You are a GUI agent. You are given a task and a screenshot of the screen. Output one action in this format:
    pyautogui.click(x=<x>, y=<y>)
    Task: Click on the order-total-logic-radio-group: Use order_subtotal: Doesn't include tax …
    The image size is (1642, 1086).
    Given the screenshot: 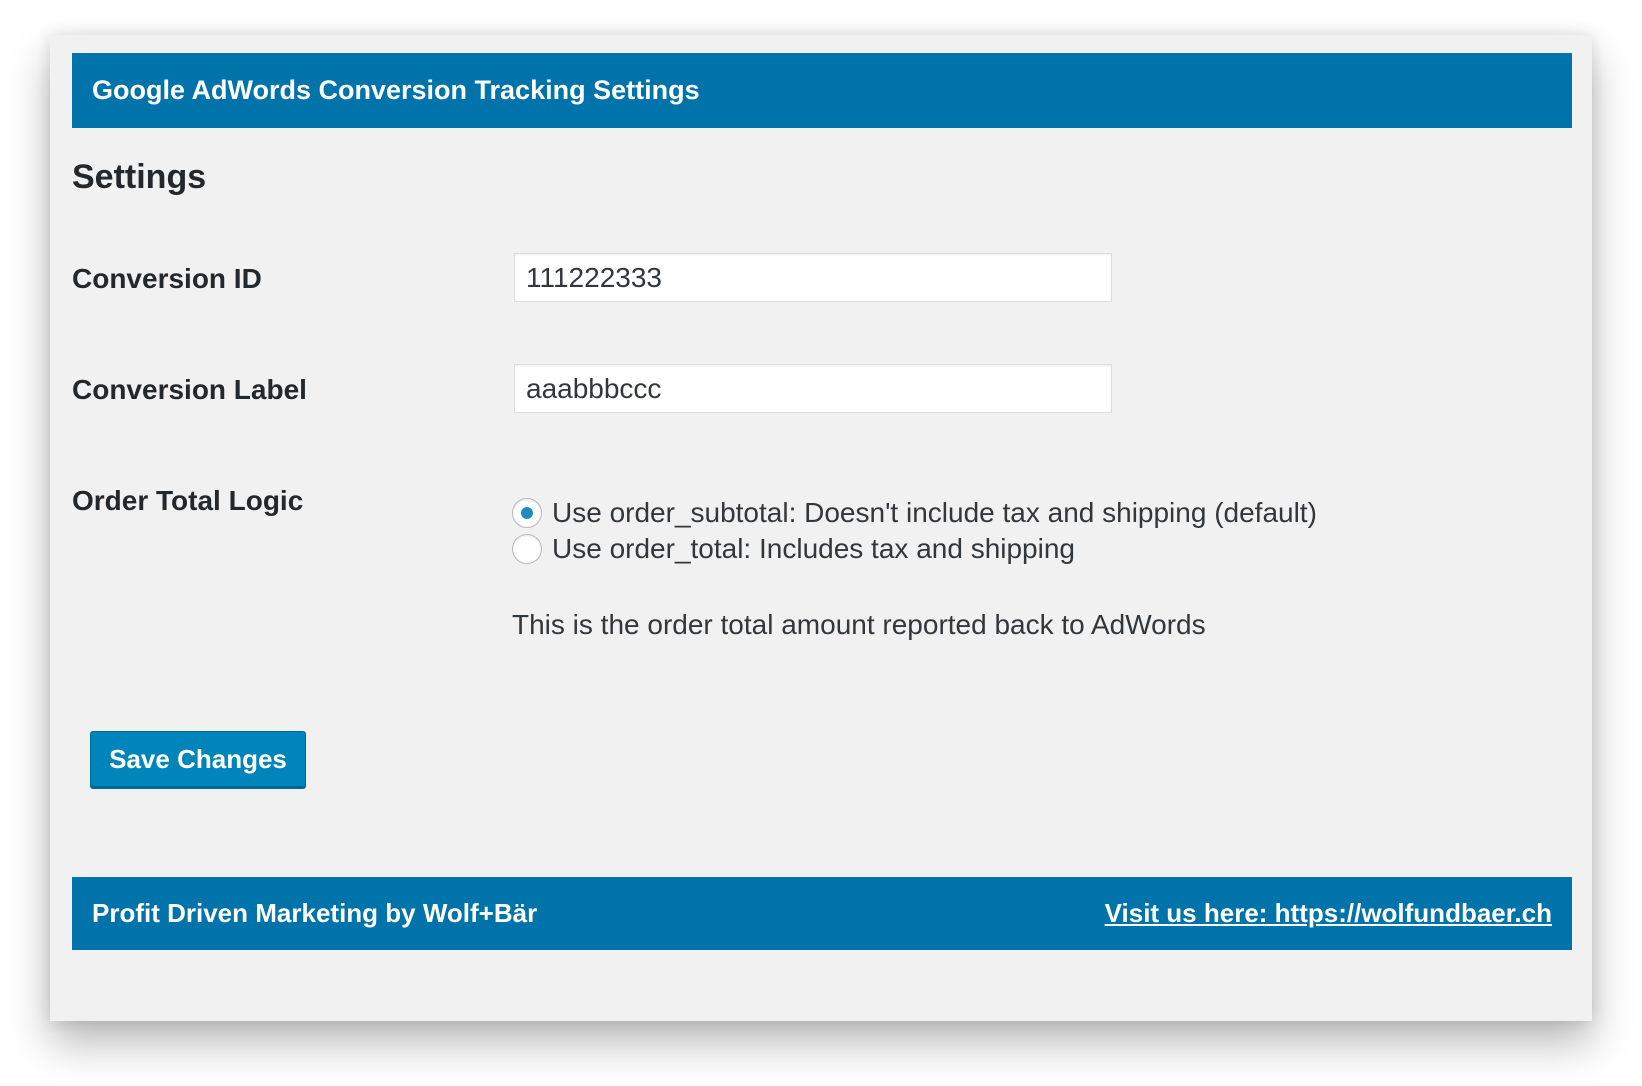 What is the action you would take?
    pyautogui.click(x=914, y=531)
    